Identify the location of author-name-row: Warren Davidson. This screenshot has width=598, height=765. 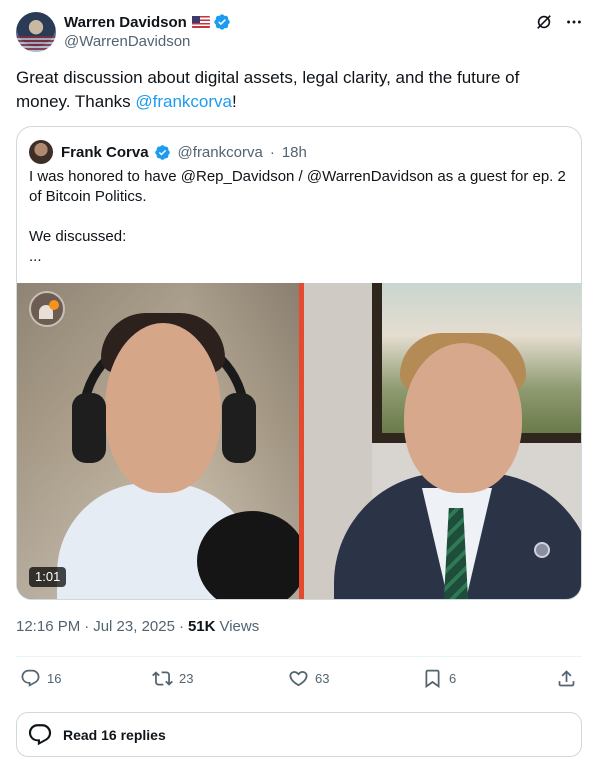
(147, 22).